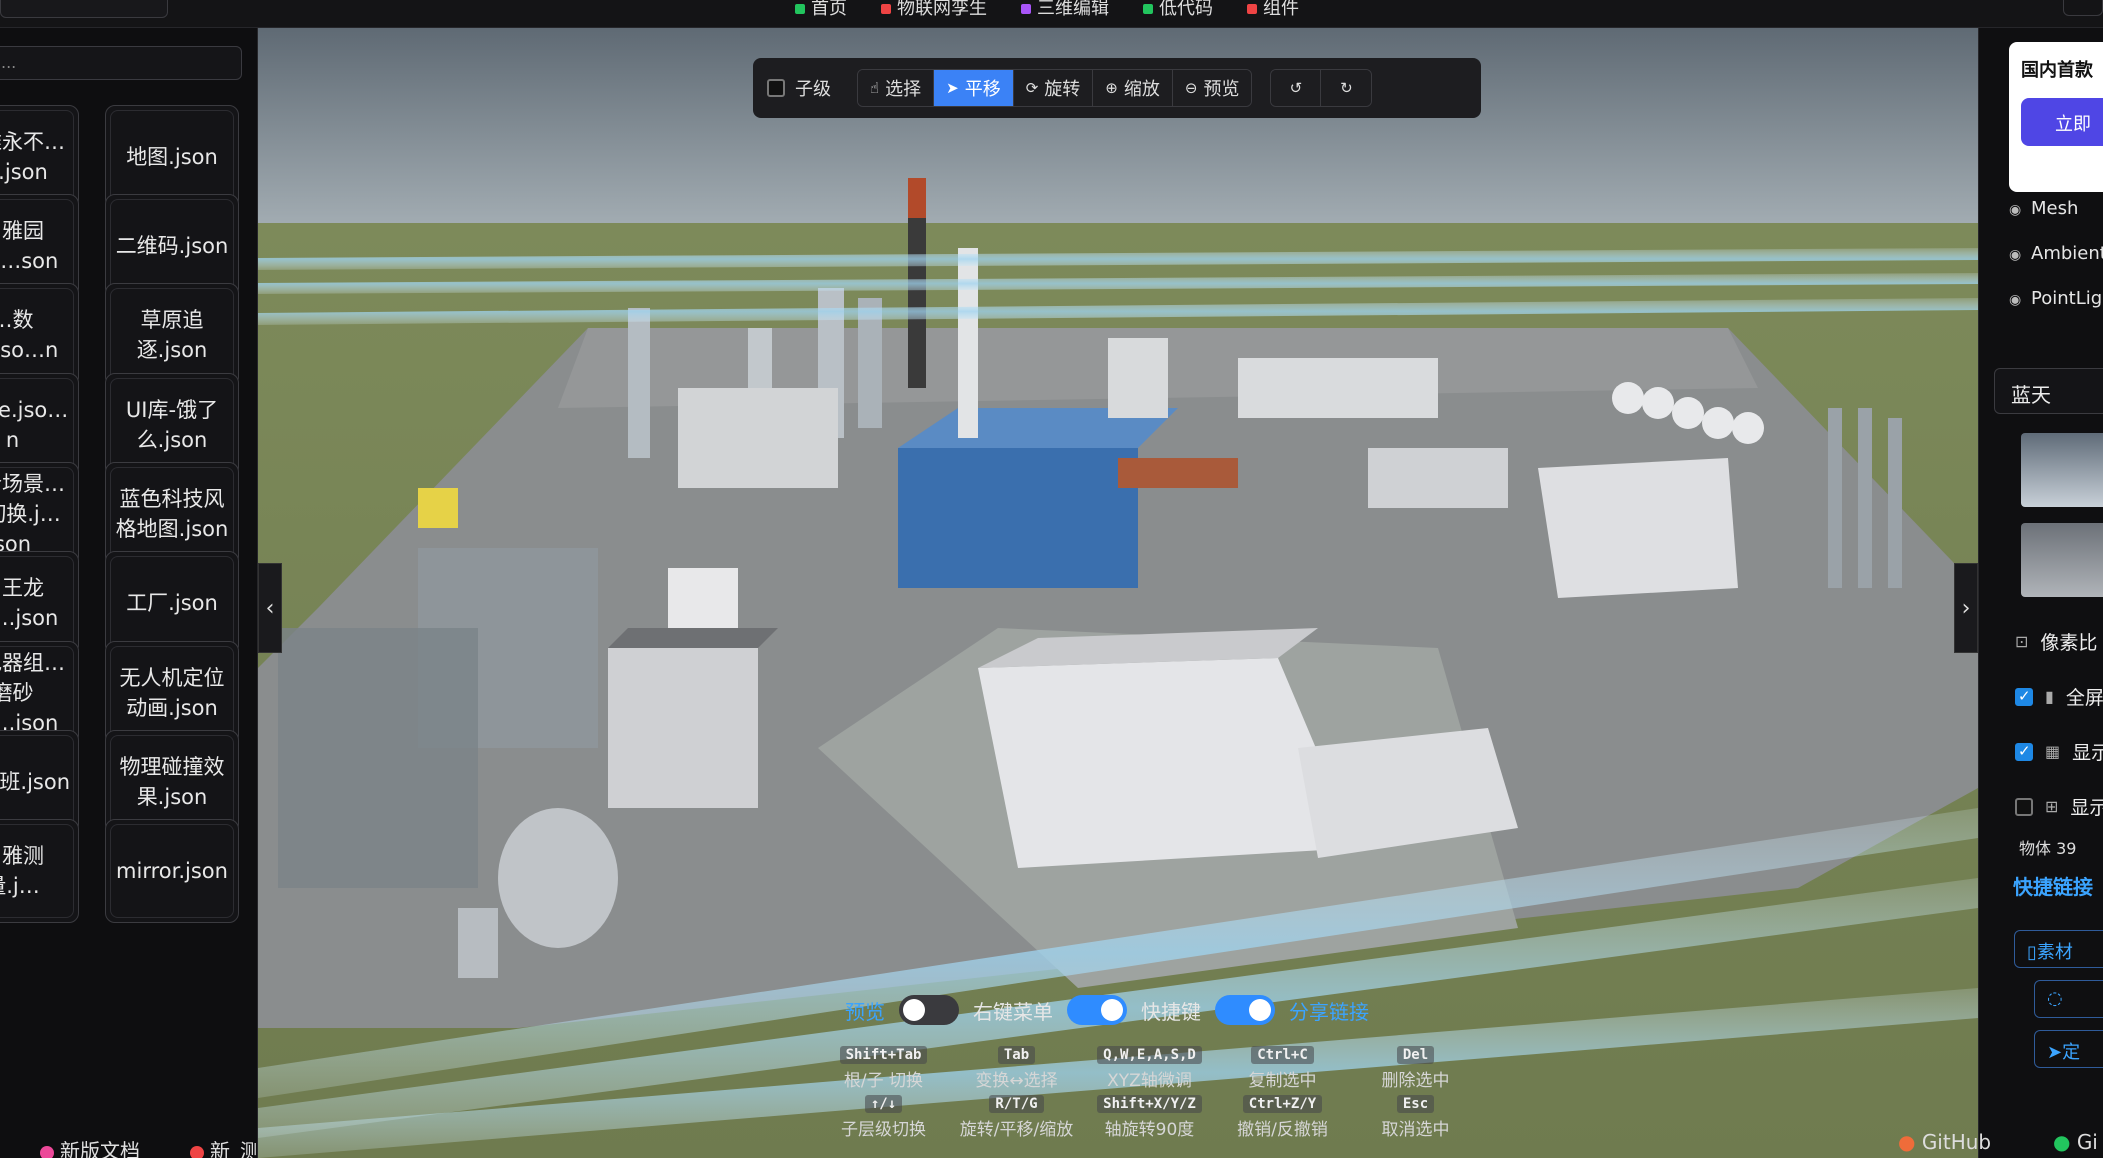 Image resolution: width=2103 pixels, height=1158 pixels. Describe the element at coordinates (1016, 1104) in the screenshot. I see `shortcut-key: R/T/G` at that location.